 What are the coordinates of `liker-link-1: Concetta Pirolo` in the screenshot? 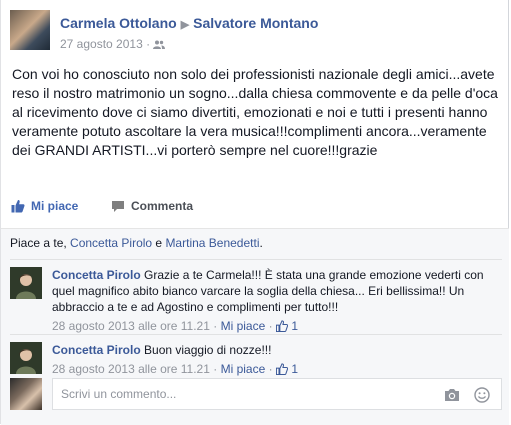 It's located at (111, 243).